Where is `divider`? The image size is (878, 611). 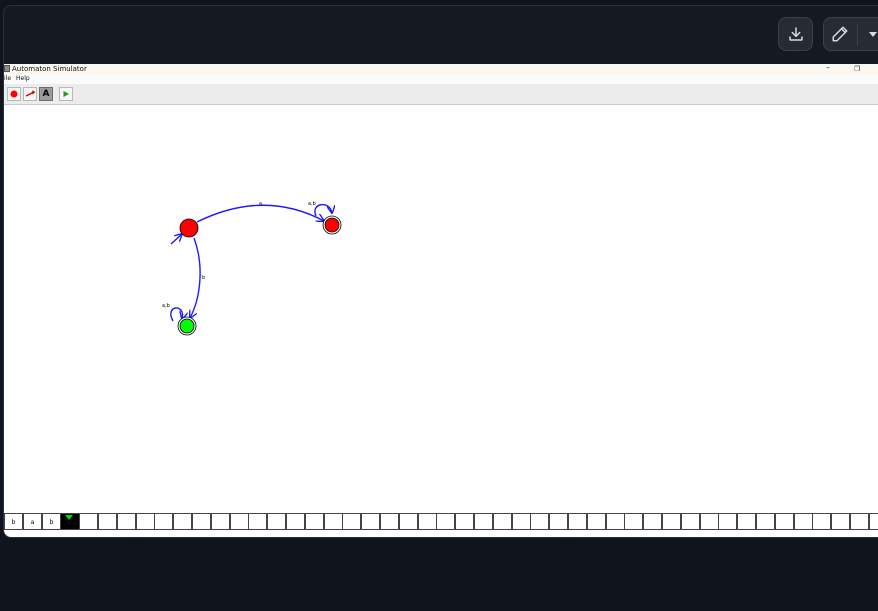 divider is located at coordinates (857, 35).